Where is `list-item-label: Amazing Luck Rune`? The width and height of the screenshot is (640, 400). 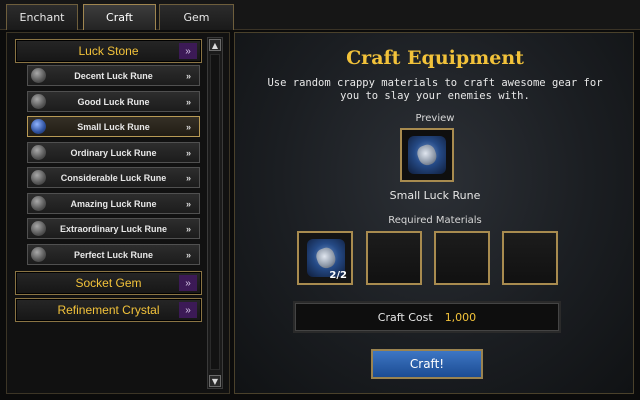
list-item-label: Amazing Luck Rune is located at coordinates (113, 203).